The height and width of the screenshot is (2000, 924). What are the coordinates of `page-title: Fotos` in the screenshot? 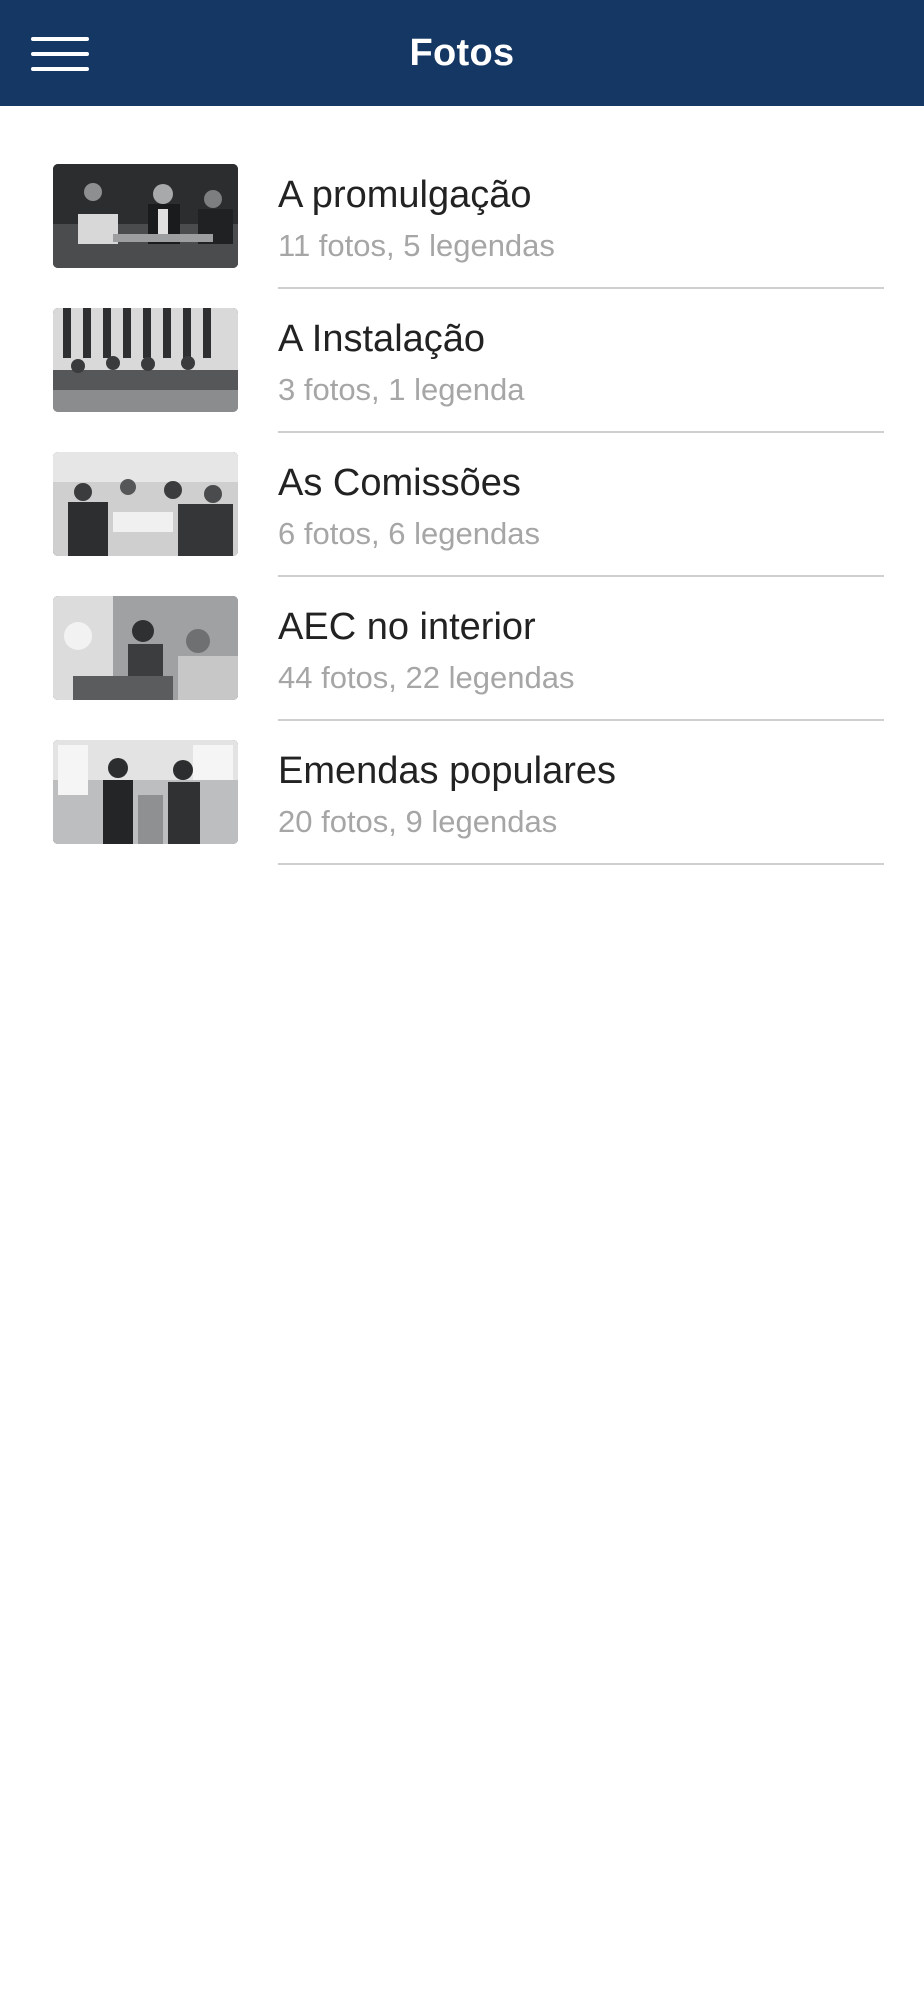 It's located at (462, 52).